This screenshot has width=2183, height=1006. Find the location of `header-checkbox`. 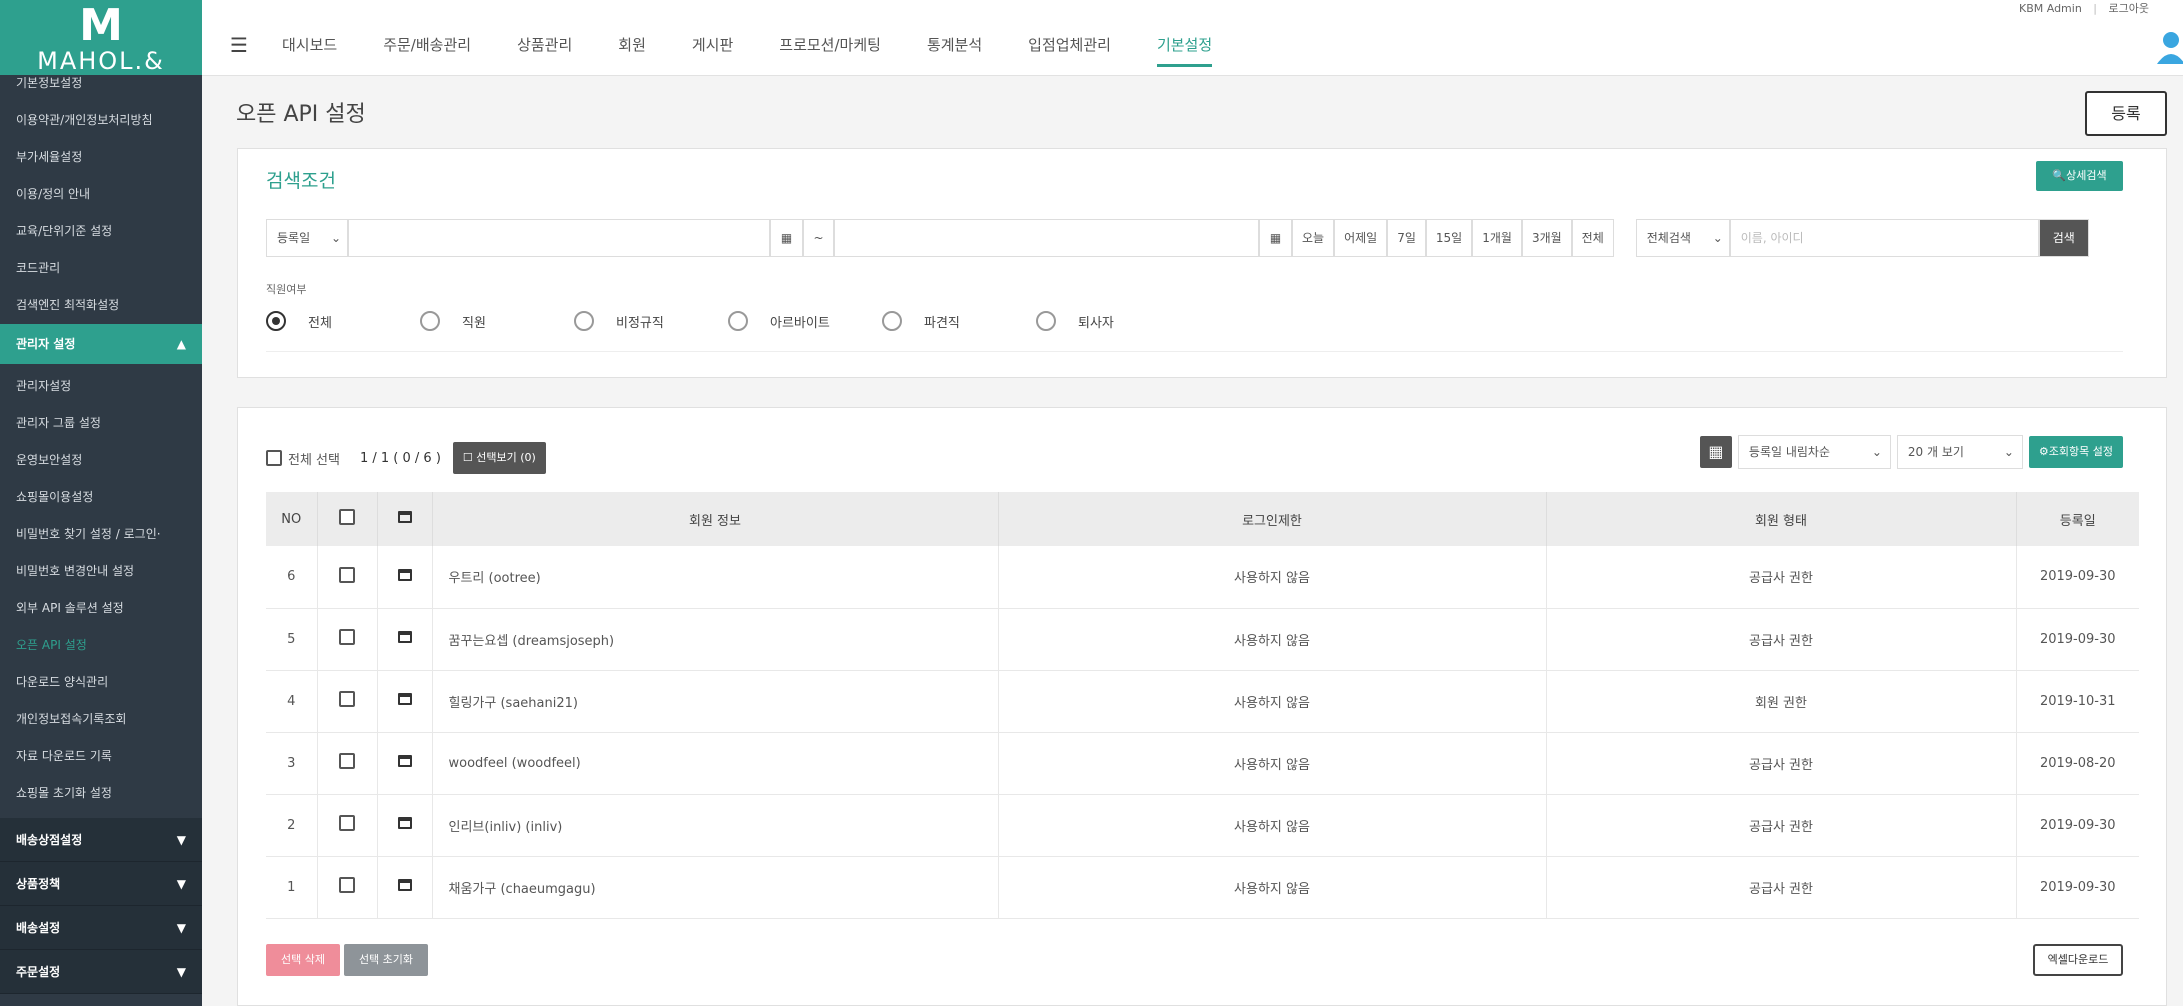

header-checkbox is located at coordinates (347, 517).